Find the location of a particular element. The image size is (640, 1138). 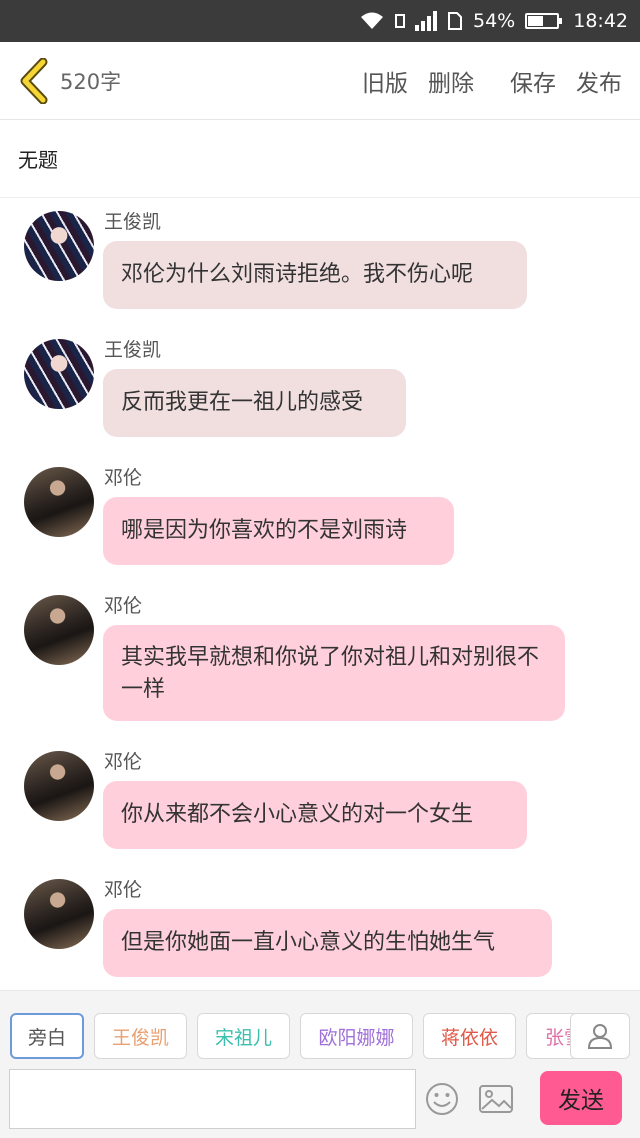

back-button is located at coordinates (34, 81).